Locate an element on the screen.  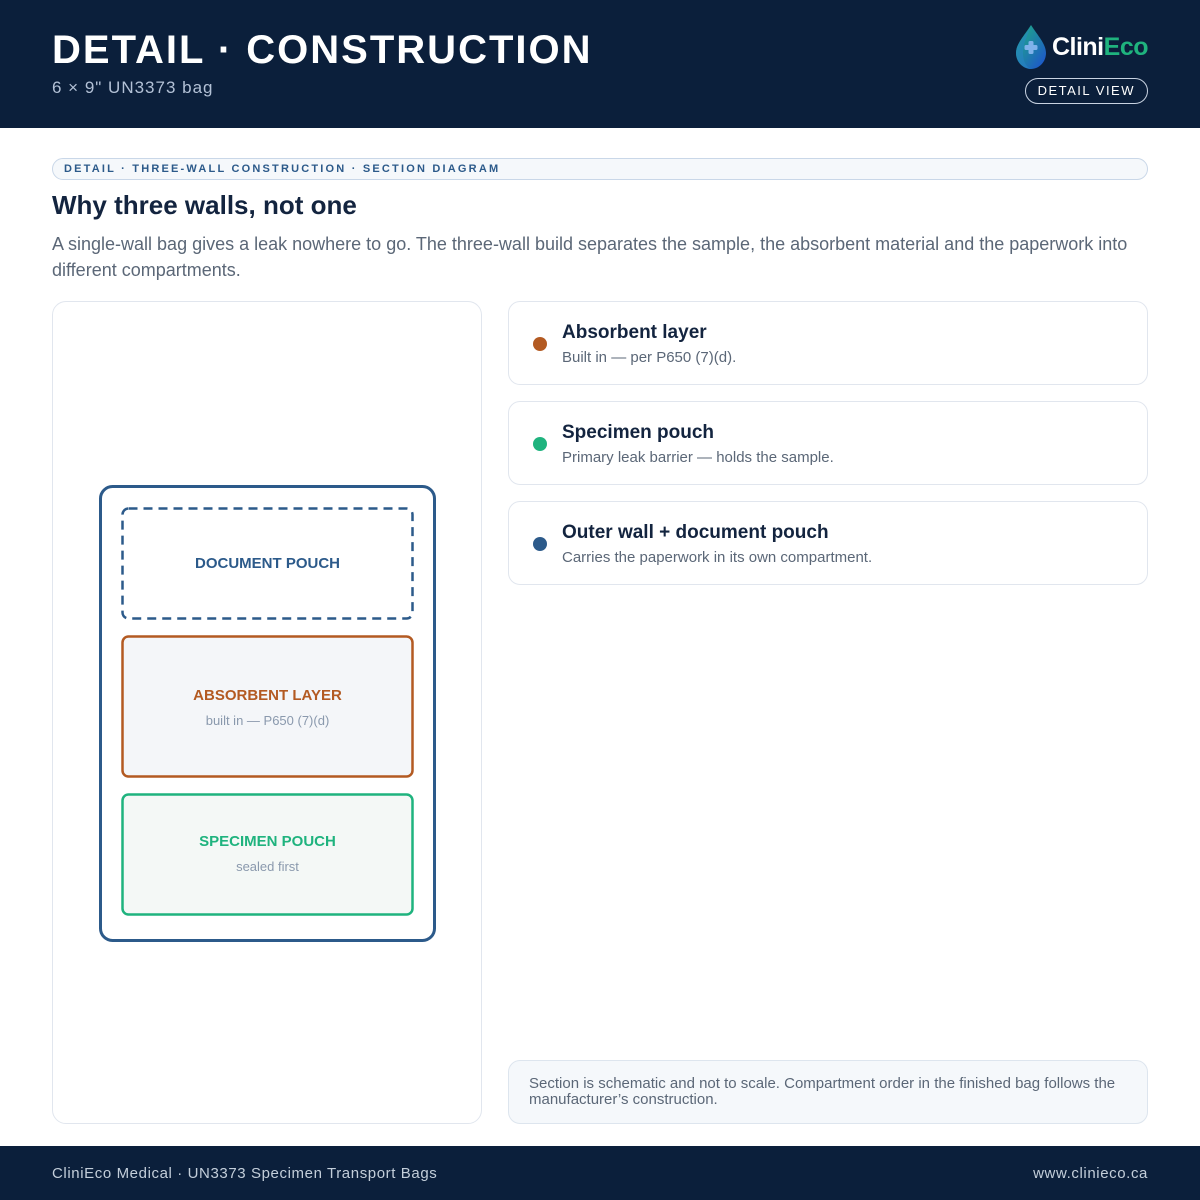
section-heading: Why three walls, not one is located at coordinates (204, 205).